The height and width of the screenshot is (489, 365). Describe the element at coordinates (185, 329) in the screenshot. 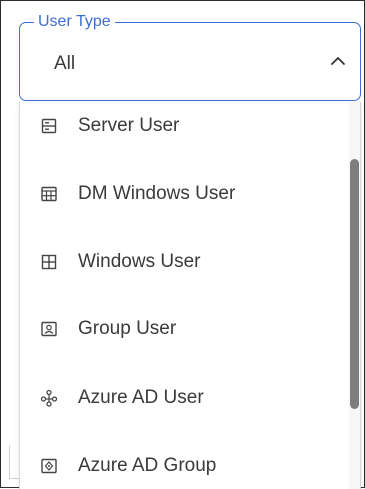

I see `option-group-user: Group User` at that location.